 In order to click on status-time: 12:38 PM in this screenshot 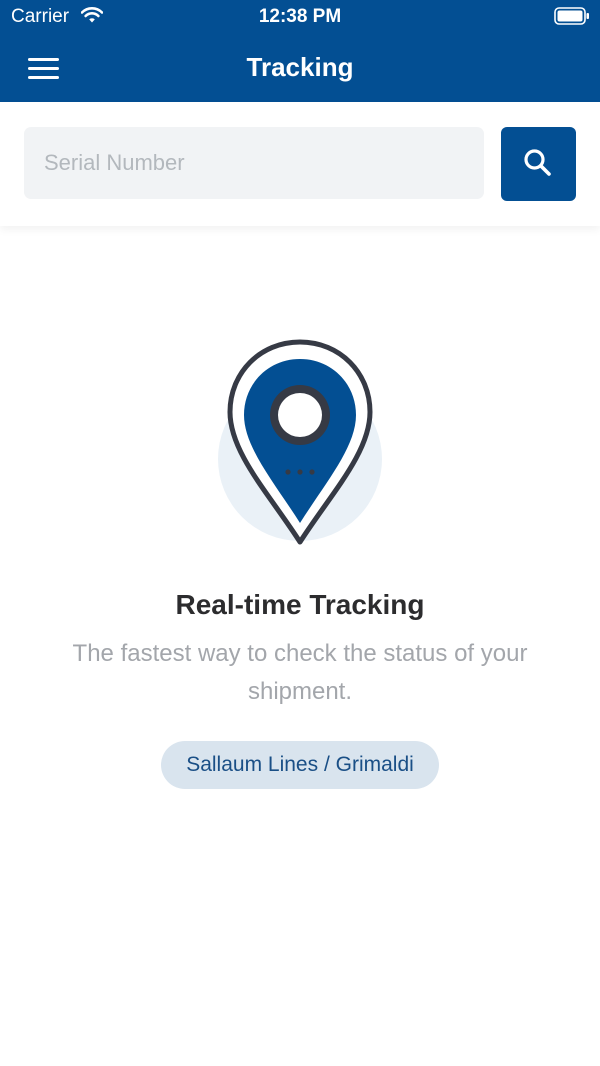, I will do `click(300, 16)`.